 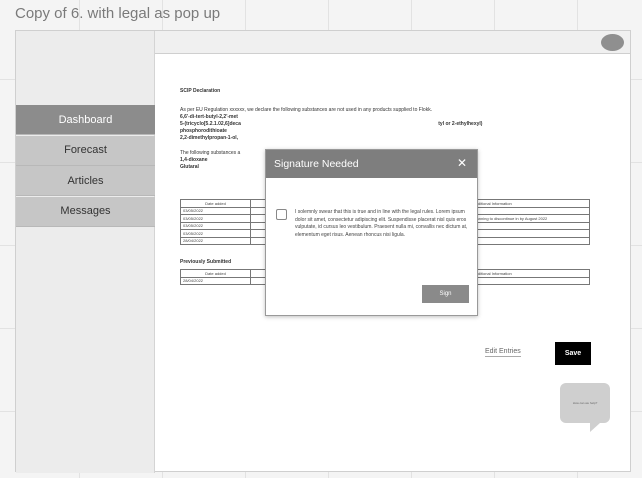 What do you see at coordinates (445, 294) in the screenshot?
I see `sign-button: Sign` at bounding box center [445, 294].